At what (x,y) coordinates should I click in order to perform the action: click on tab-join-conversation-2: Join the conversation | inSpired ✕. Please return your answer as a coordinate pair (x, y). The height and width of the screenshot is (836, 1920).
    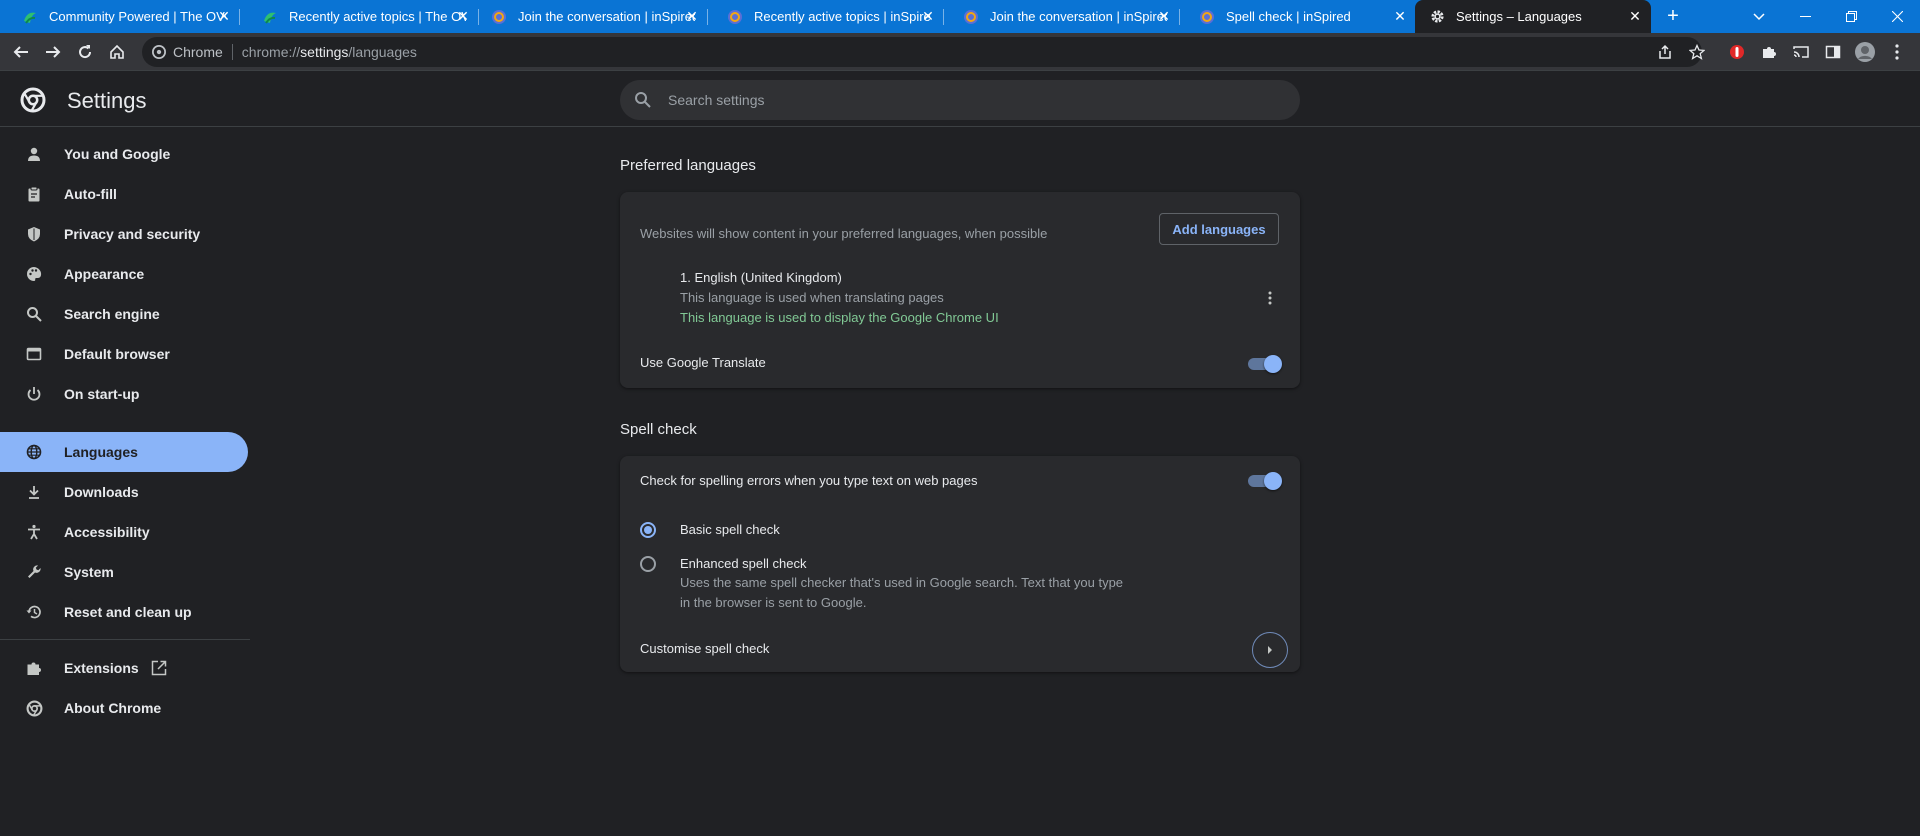
    Looking at the image, I should click on (1060, 16).